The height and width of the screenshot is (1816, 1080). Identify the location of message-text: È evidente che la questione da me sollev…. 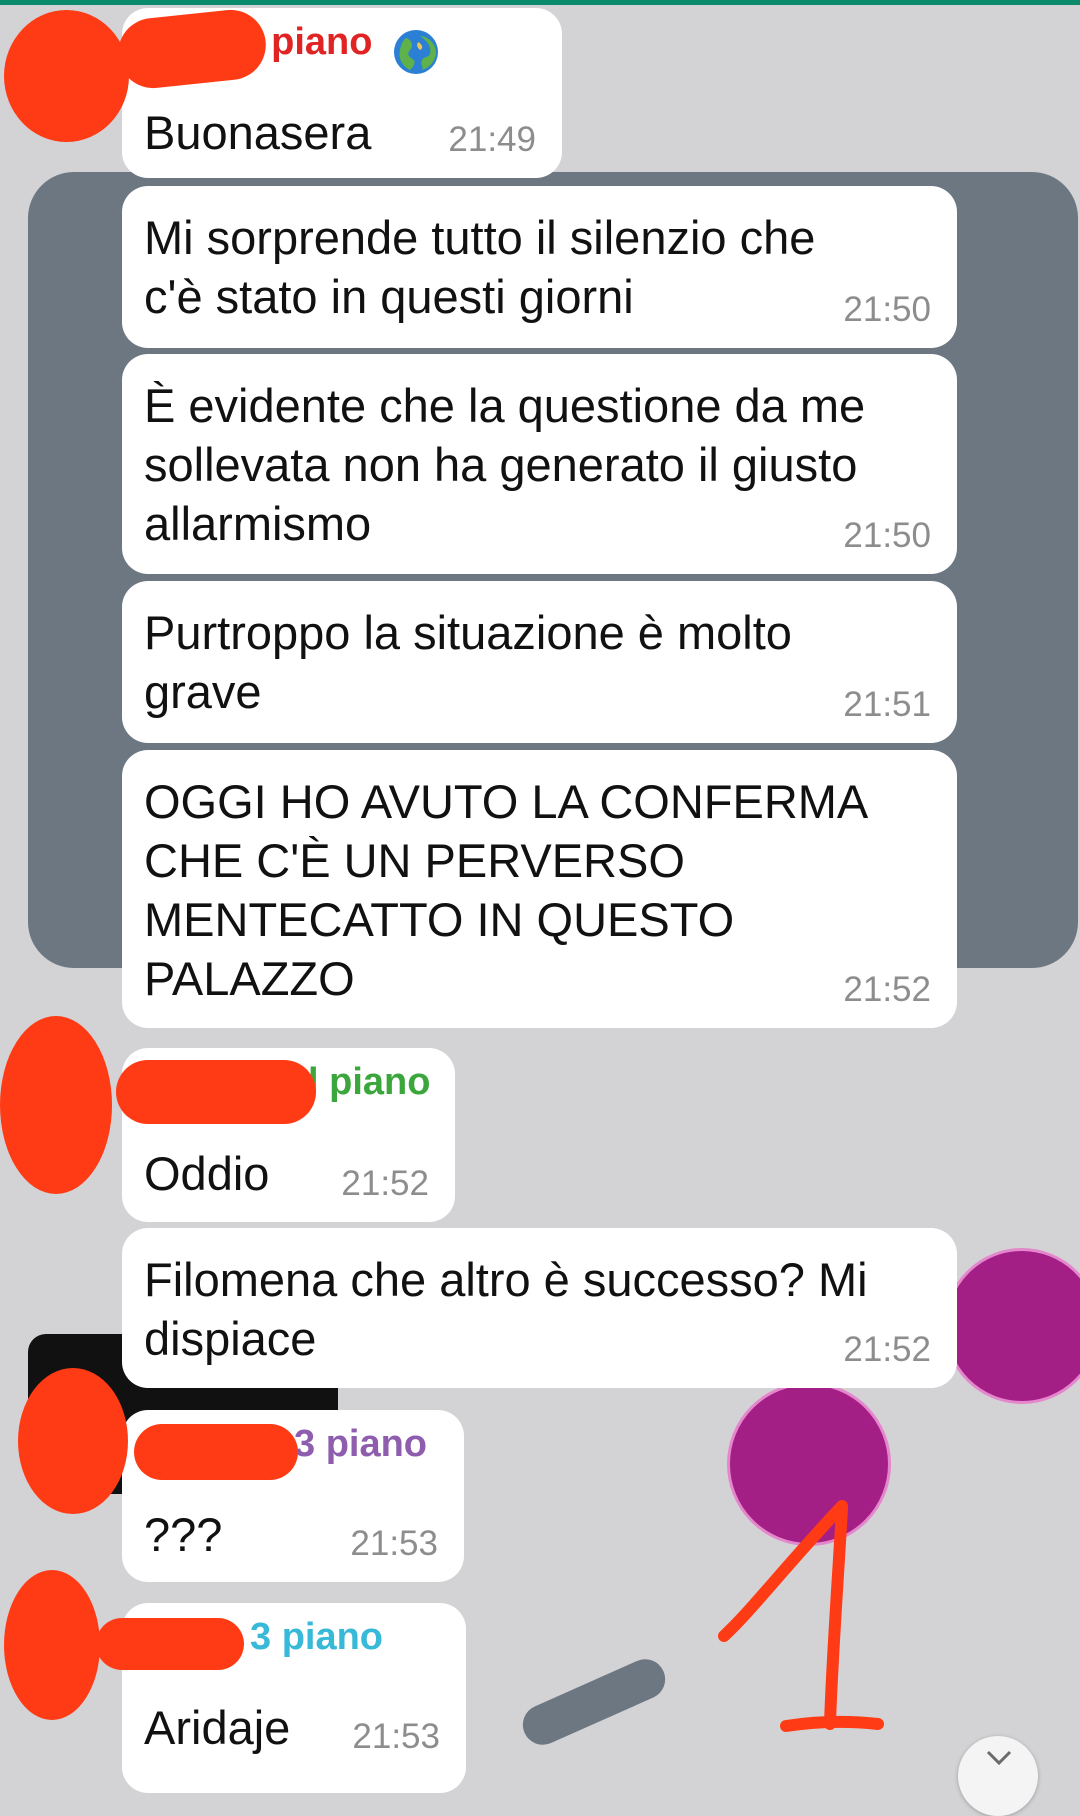
(505, 464).